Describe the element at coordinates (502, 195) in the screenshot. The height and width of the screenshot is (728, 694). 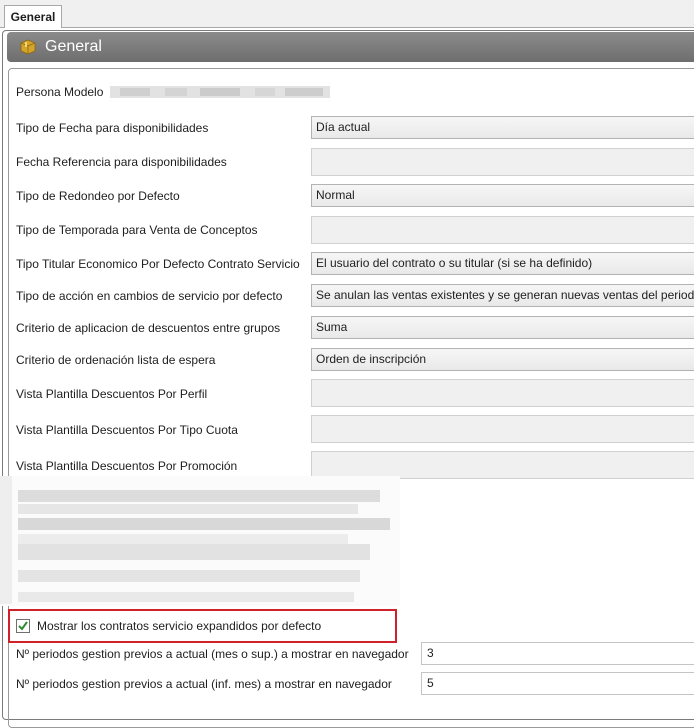
I see `tipo-redondeo-select: Normal` at that location.